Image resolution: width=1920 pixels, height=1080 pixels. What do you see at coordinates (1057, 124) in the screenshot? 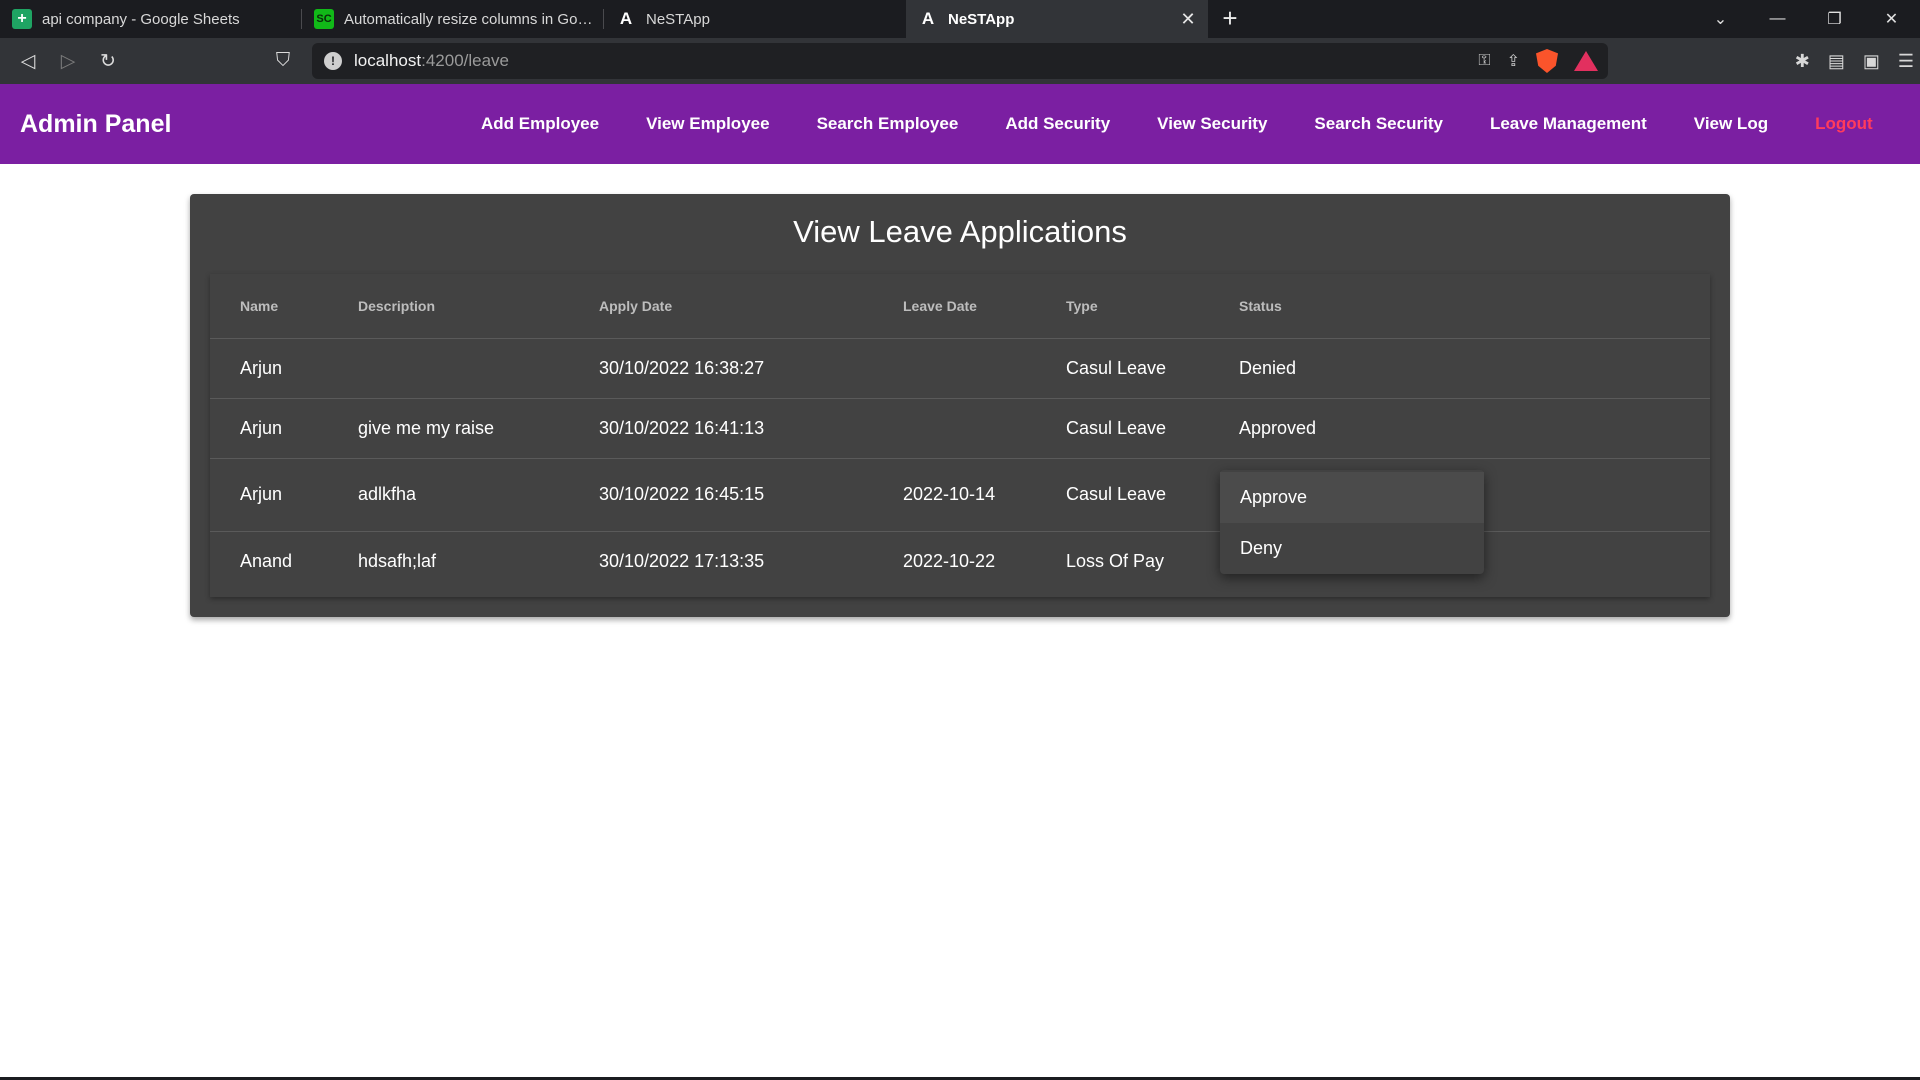
I see `nav-add-security: Add Security` at bounding box center [1057, 124].